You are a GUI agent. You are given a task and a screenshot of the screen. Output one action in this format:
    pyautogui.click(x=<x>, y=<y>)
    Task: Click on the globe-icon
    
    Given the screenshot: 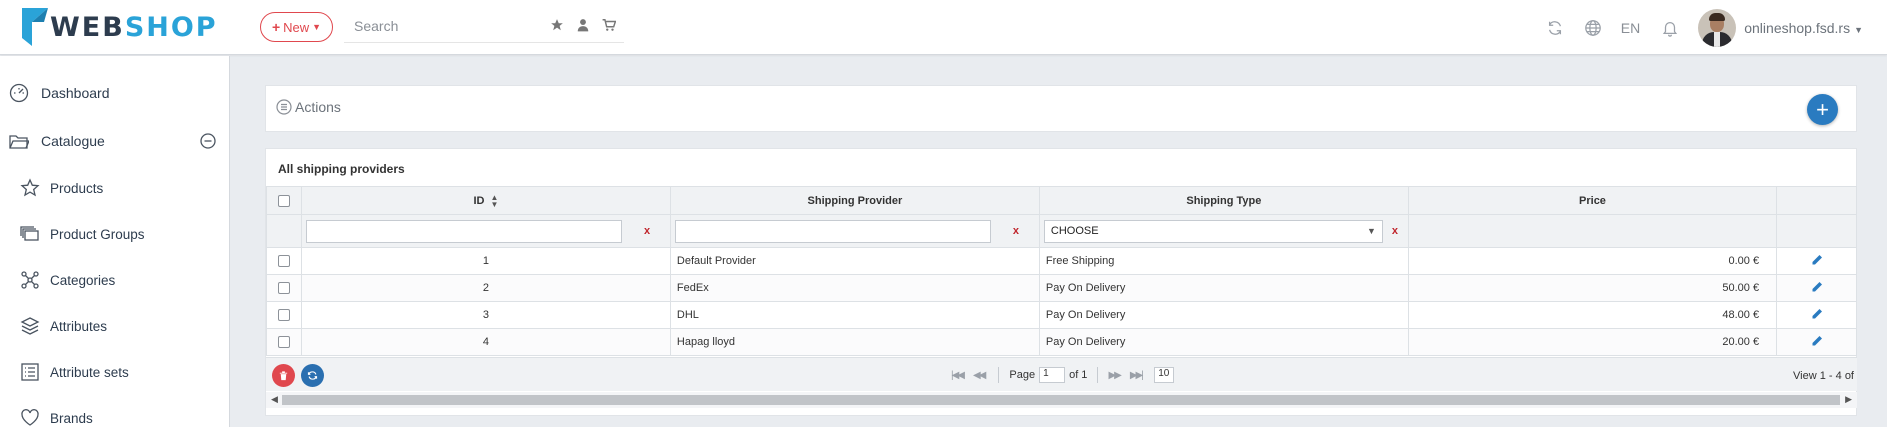 What is the action you would take?
    pyautogui.click(x=1593, y=28)
    